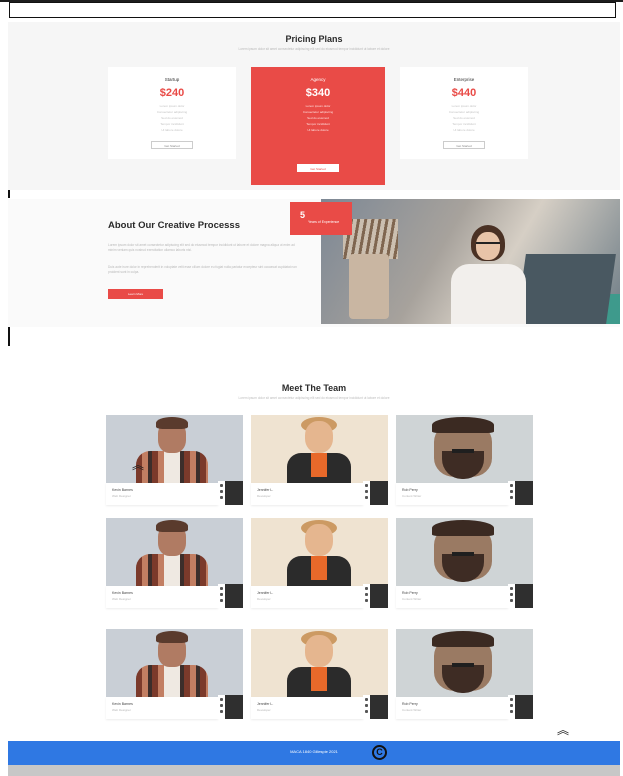  Describe the element at coordinates (312, 10) in the screenshot. I see `address-bar` at that location.